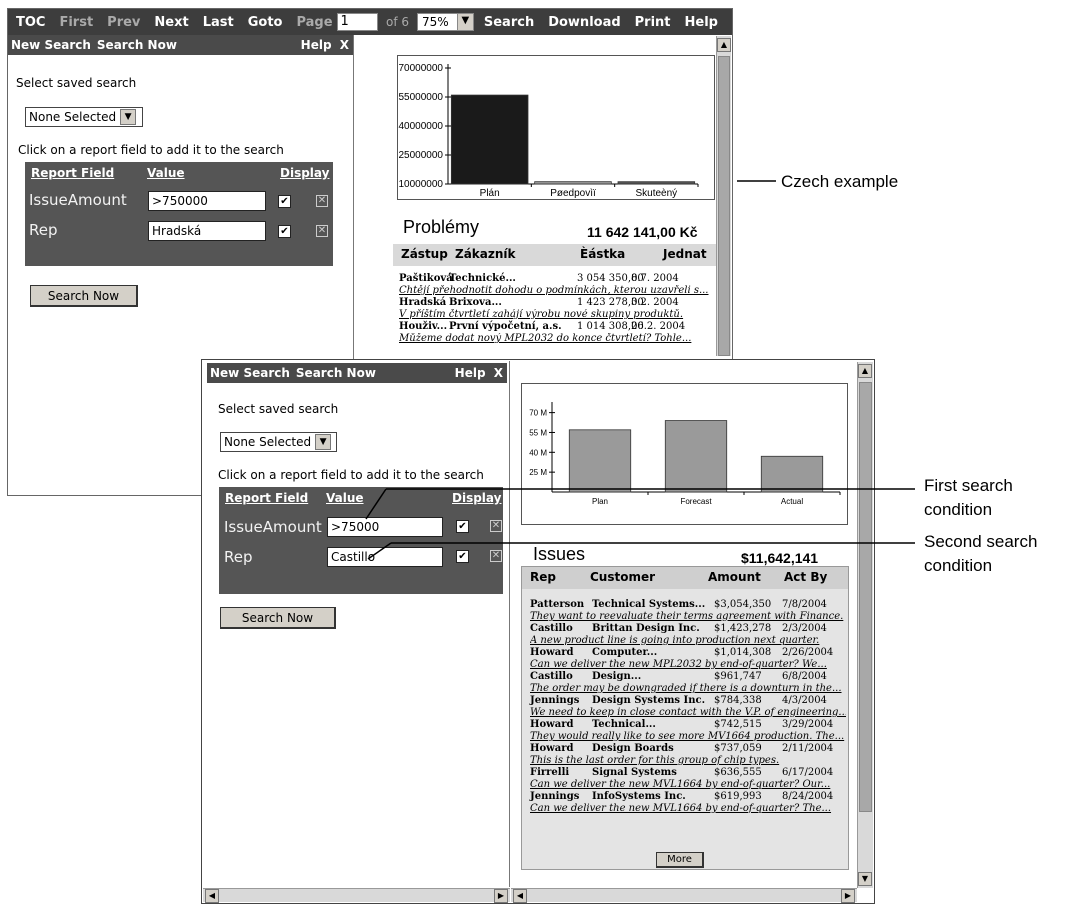 The height and width of the screenshot is (910, 1082). Describe the element at coordinates (840, 181) in the screenshot. I see `czech-example-callout: Czech example` at that location.